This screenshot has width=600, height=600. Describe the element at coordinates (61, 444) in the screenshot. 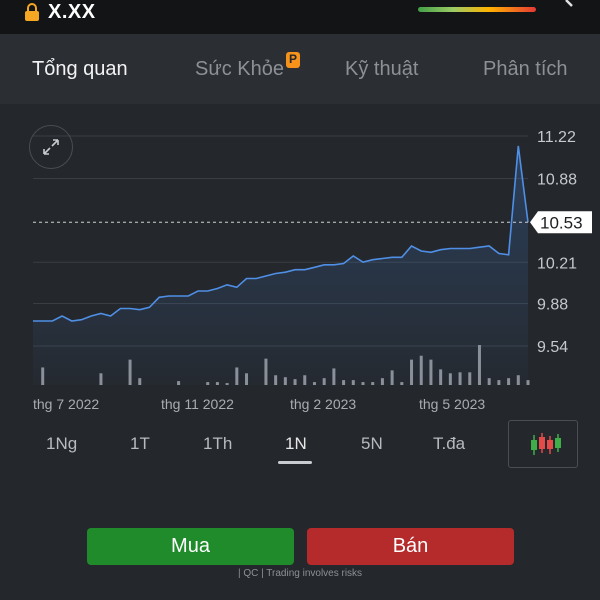

I see `range-1day: 1Ng` at that location.